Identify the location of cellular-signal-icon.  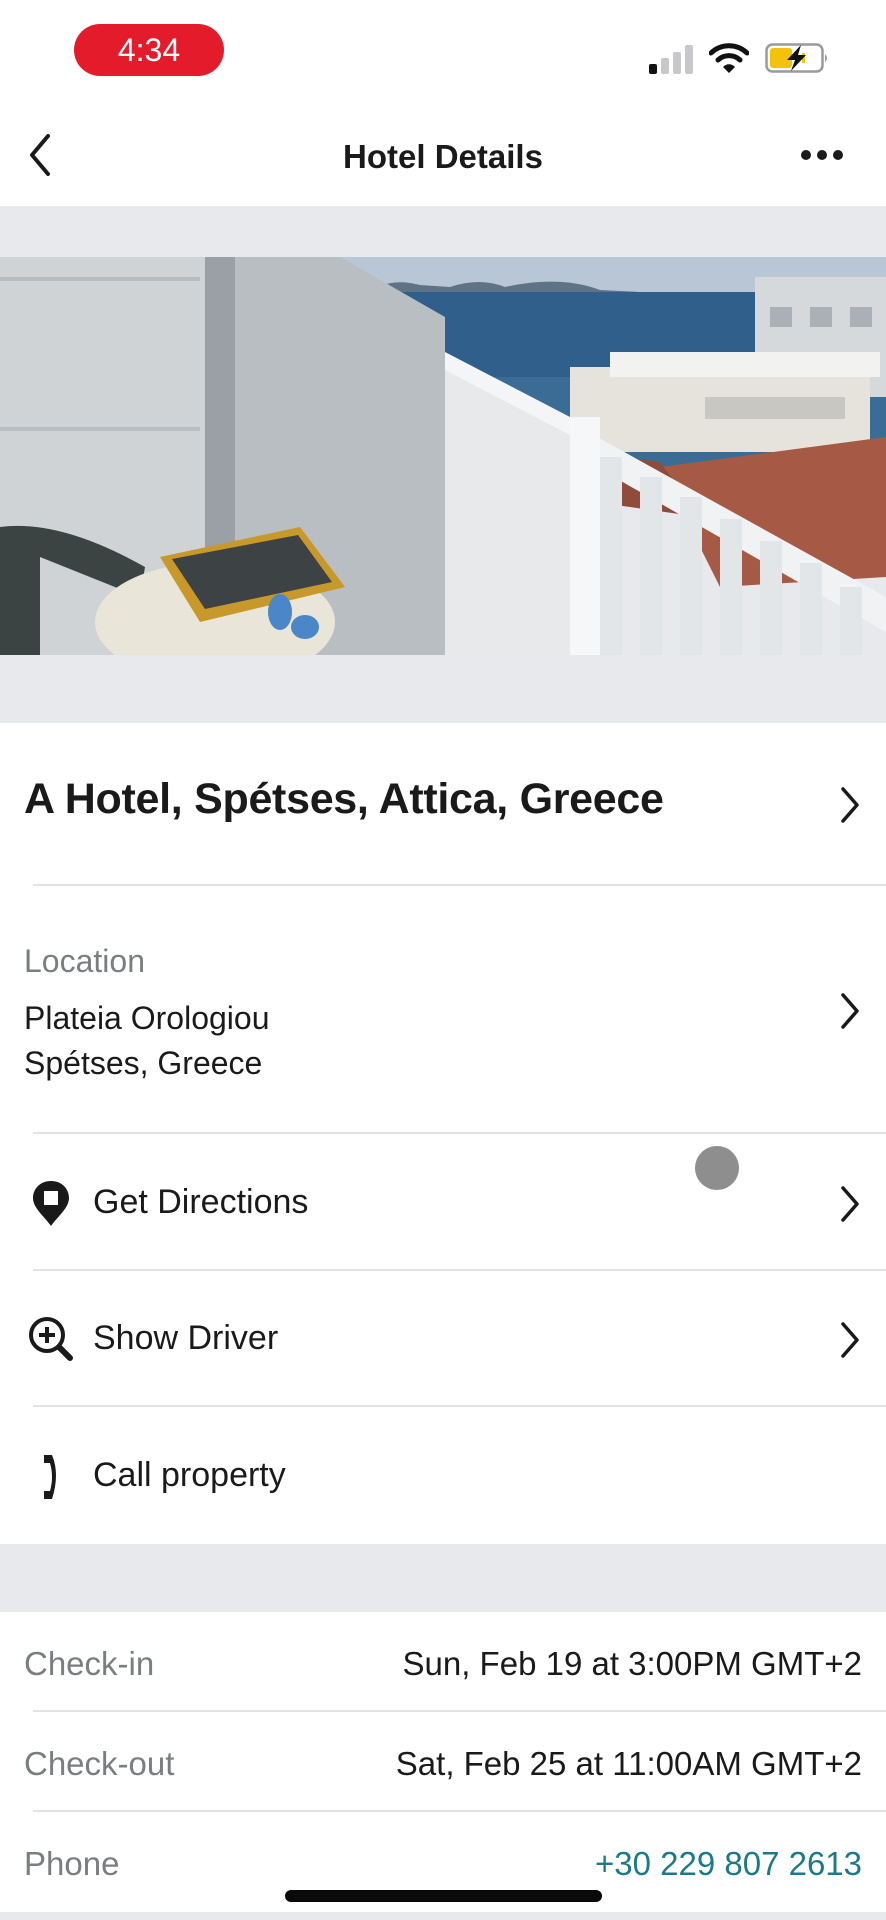
(671, 59).